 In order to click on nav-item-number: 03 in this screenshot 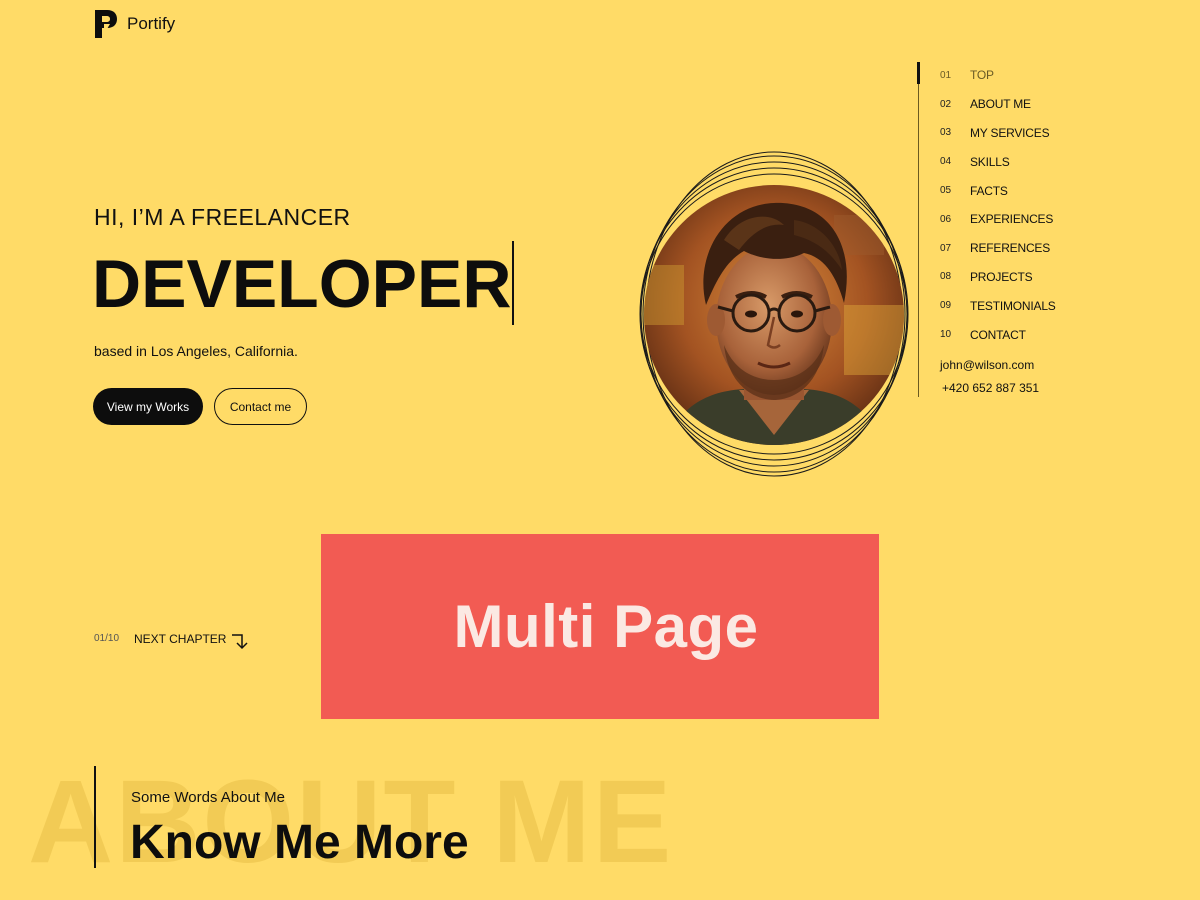, I will do `click(946, 133)`.